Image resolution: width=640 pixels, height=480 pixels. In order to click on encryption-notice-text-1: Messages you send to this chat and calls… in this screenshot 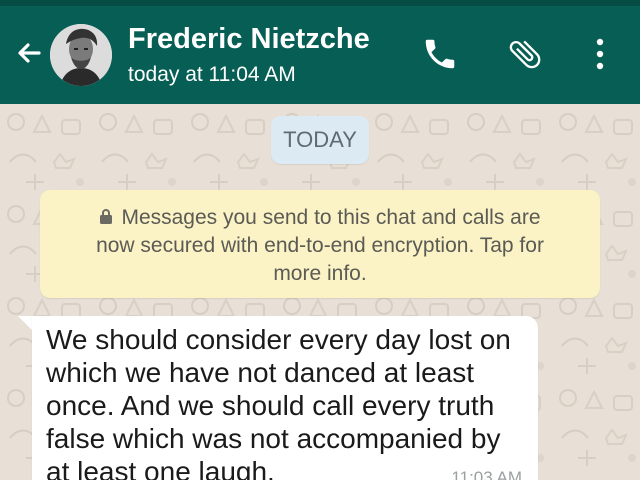, I will do `click(331, 217)`.